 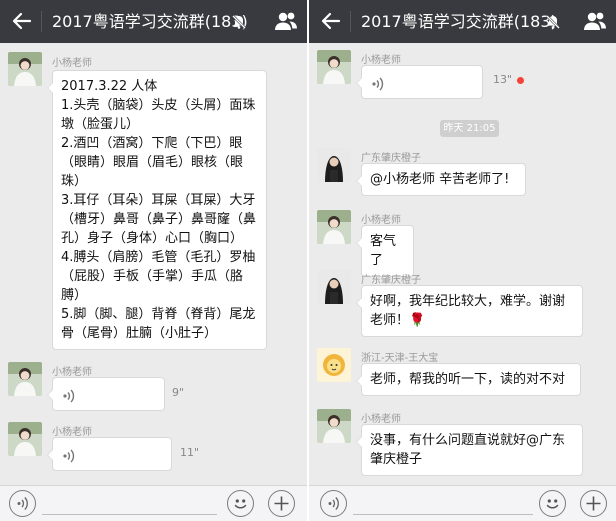 I want to click on sender-name: 浙江-天津-王大宝, so click(x=400, y=358).